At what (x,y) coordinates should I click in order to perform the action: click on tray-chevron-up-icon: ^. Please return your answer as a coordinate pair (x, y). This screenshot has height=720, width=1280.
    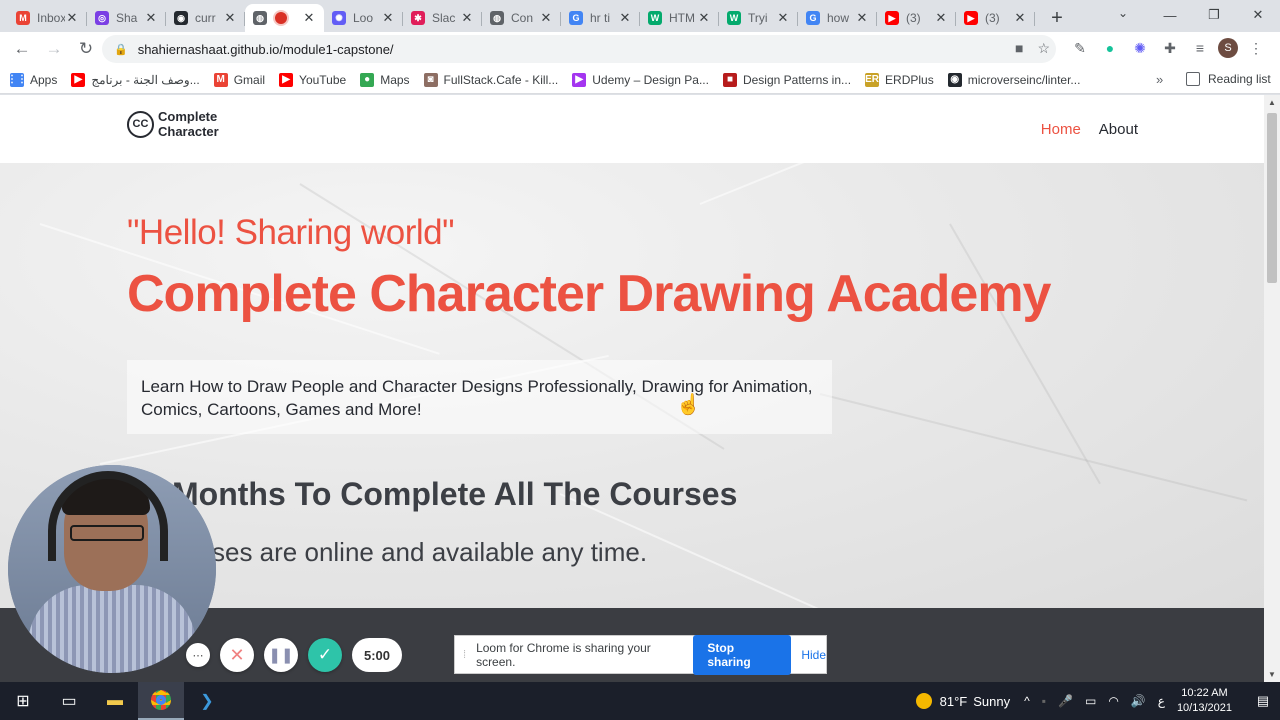
    Looking at the image, I should click on (1027, 701).